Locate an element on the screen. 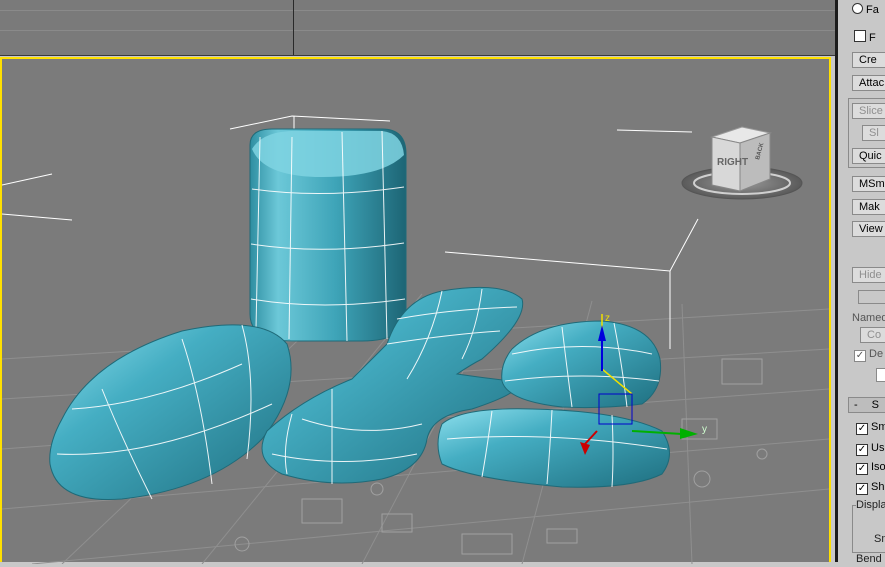 This screenshot has height=567, width=885. smooth-result-label: Sm is located at coordinates (878, 427).